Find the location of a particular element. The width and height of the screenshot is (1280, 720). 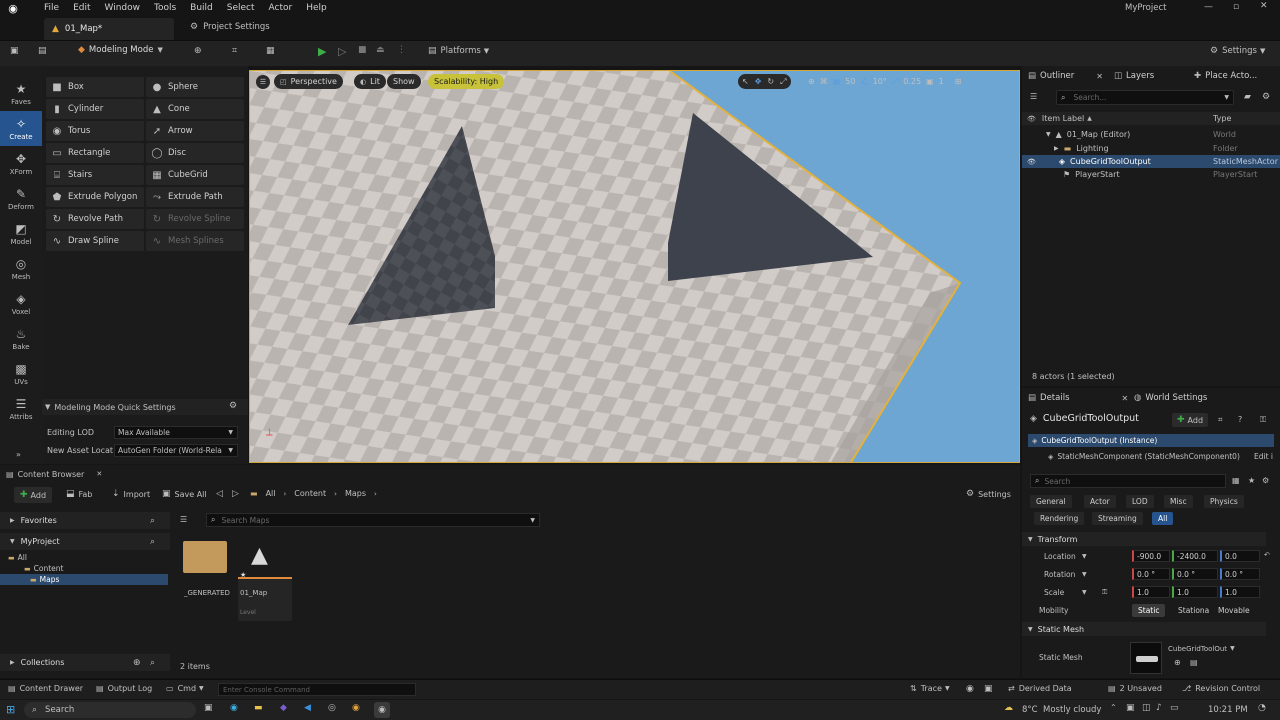

taskbar-search: ⌕ Search is located at coordinates (110, 710).